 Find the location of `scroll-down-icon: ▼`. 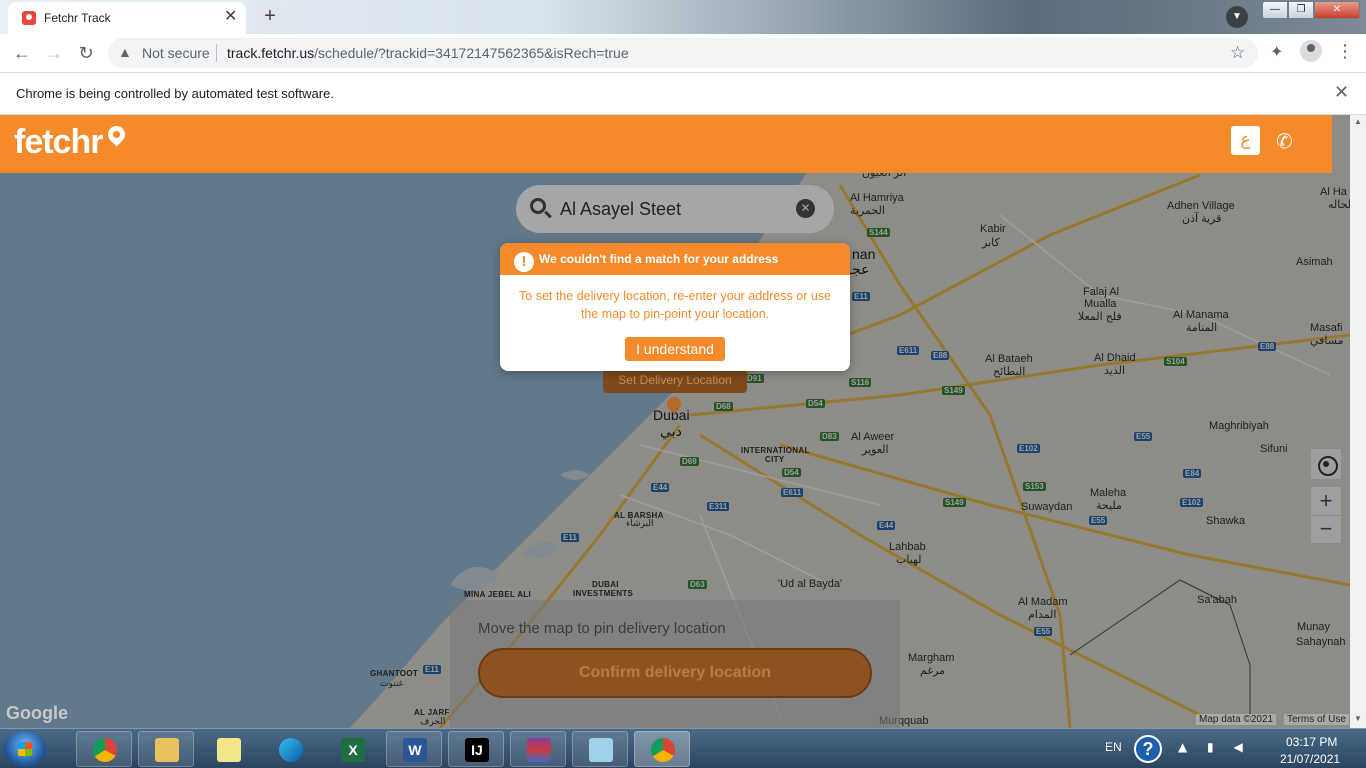

scroll-down-icon: ▼ is located at coordinates (1358, 719).